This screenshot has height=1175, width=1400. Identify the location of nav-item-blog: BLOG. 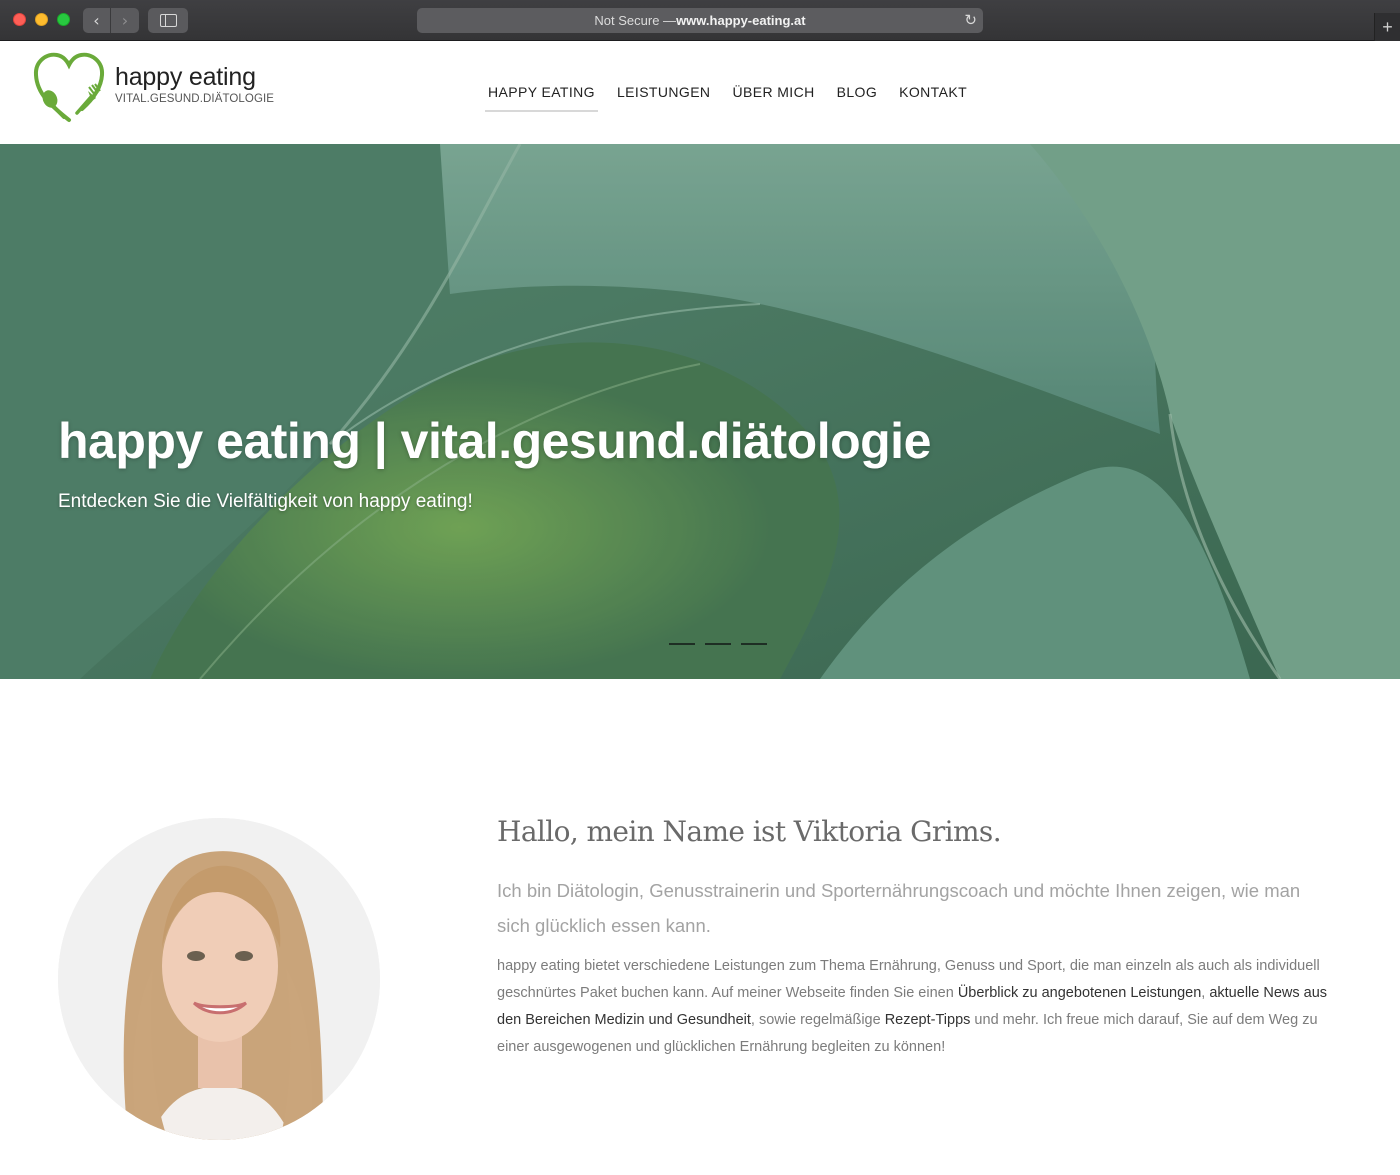
(857, 98).